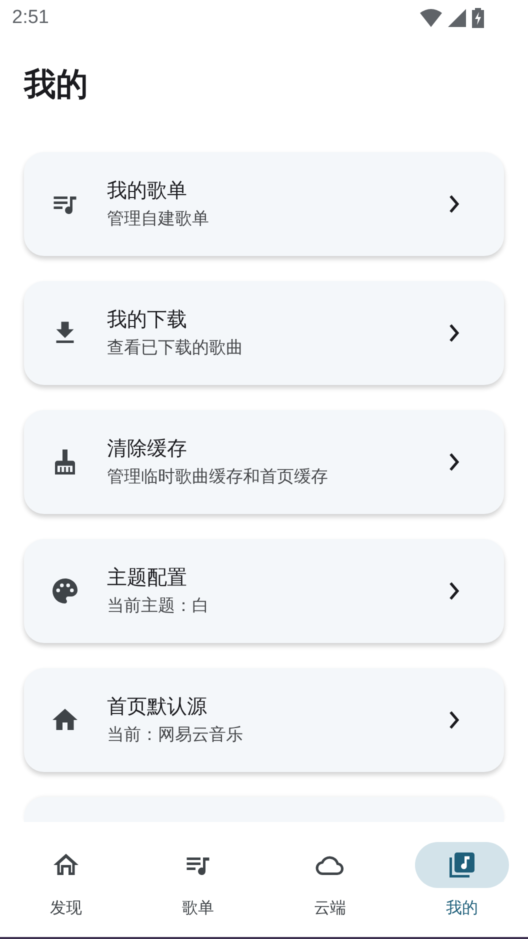  Describe the element at coordinates (264, 591) in the screenshot. I see `settings-card: 主题配置 当前主题：白` at that location.